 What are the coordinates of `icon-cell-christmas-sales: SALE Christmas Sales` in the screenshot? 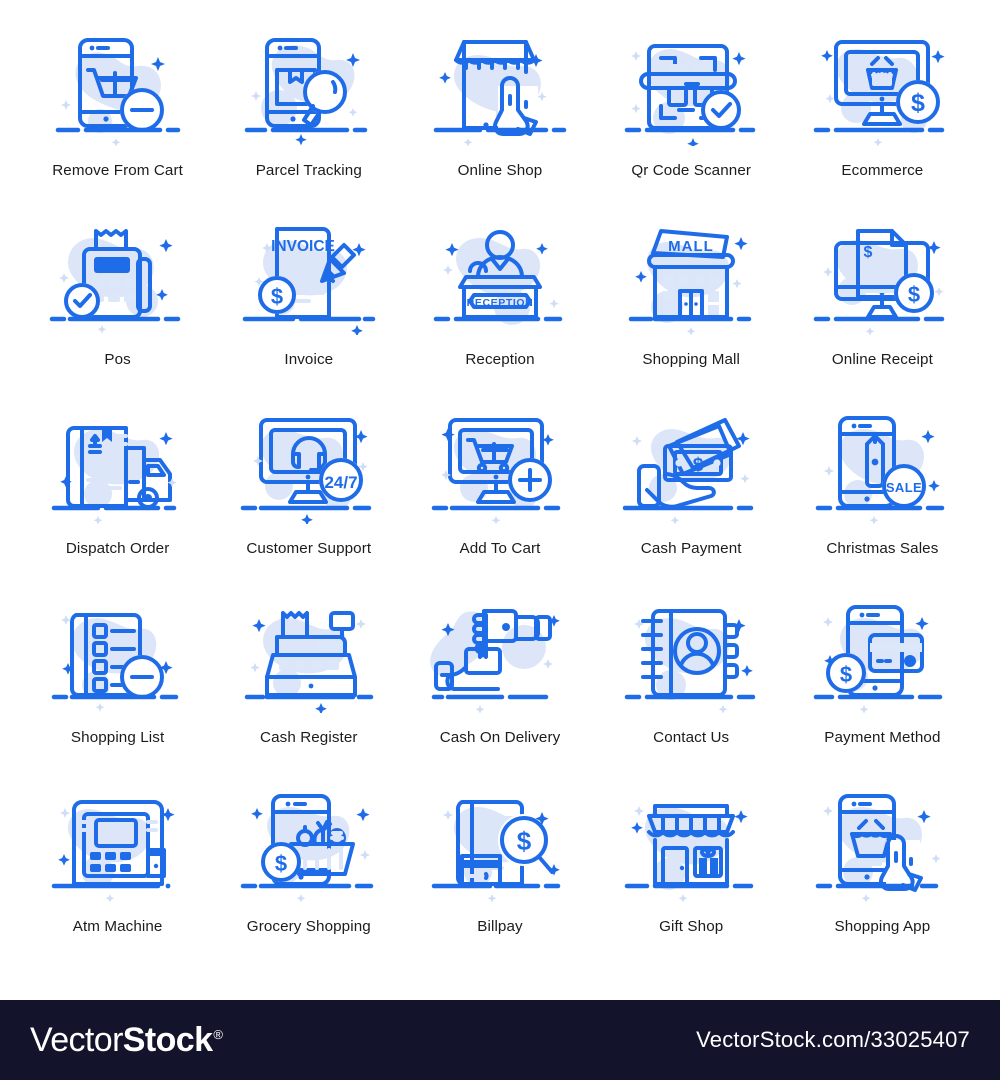 It's located at (882, 498).